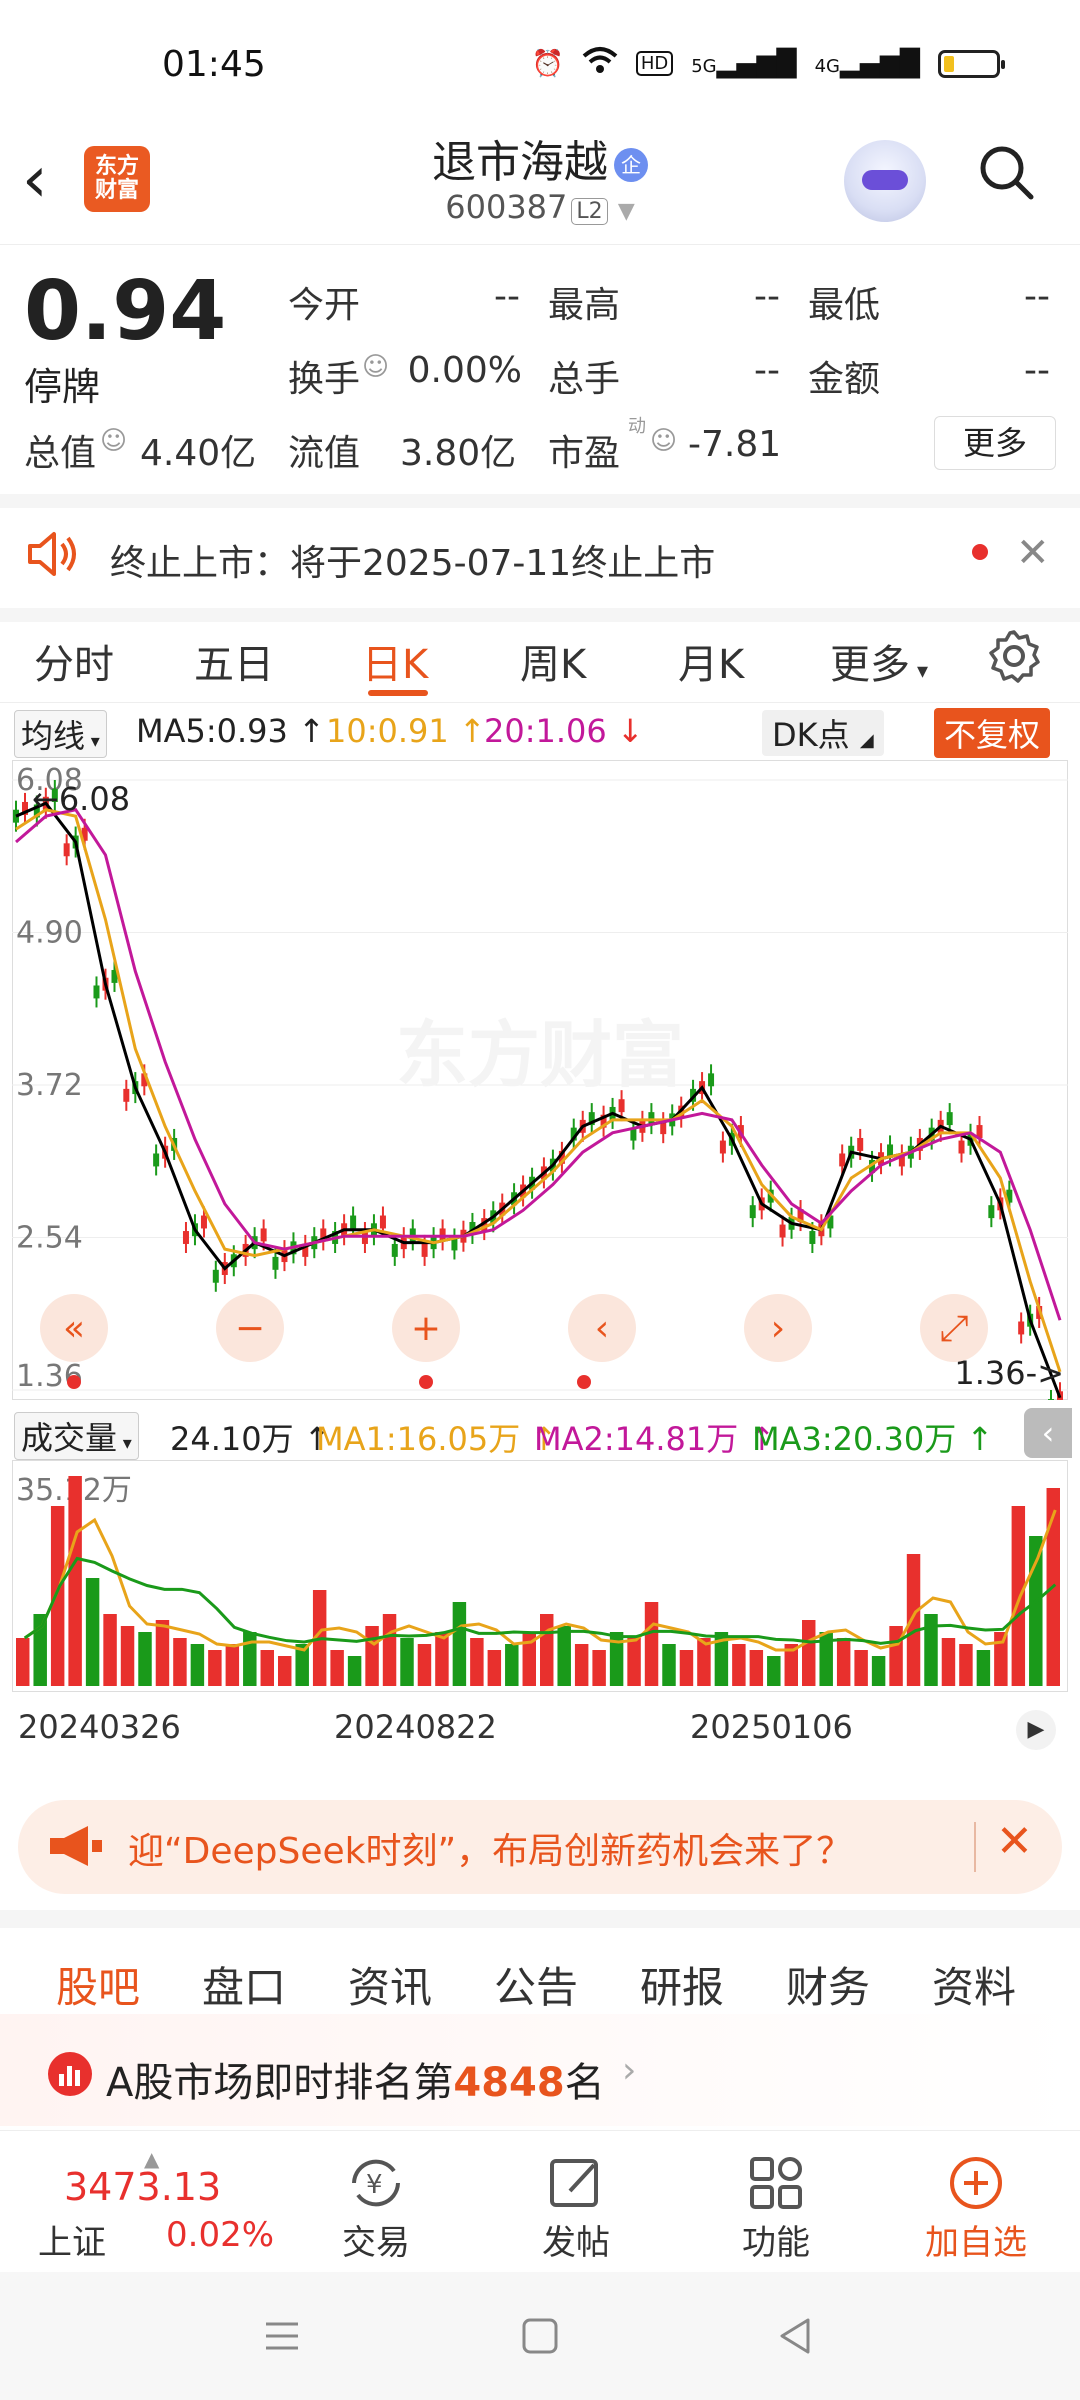 Image resolution: width=1080 pixels, height=2400 pixels. Describe the element at coordinates (1006, 172) in the screenshot. I see `search-icon` at that location.